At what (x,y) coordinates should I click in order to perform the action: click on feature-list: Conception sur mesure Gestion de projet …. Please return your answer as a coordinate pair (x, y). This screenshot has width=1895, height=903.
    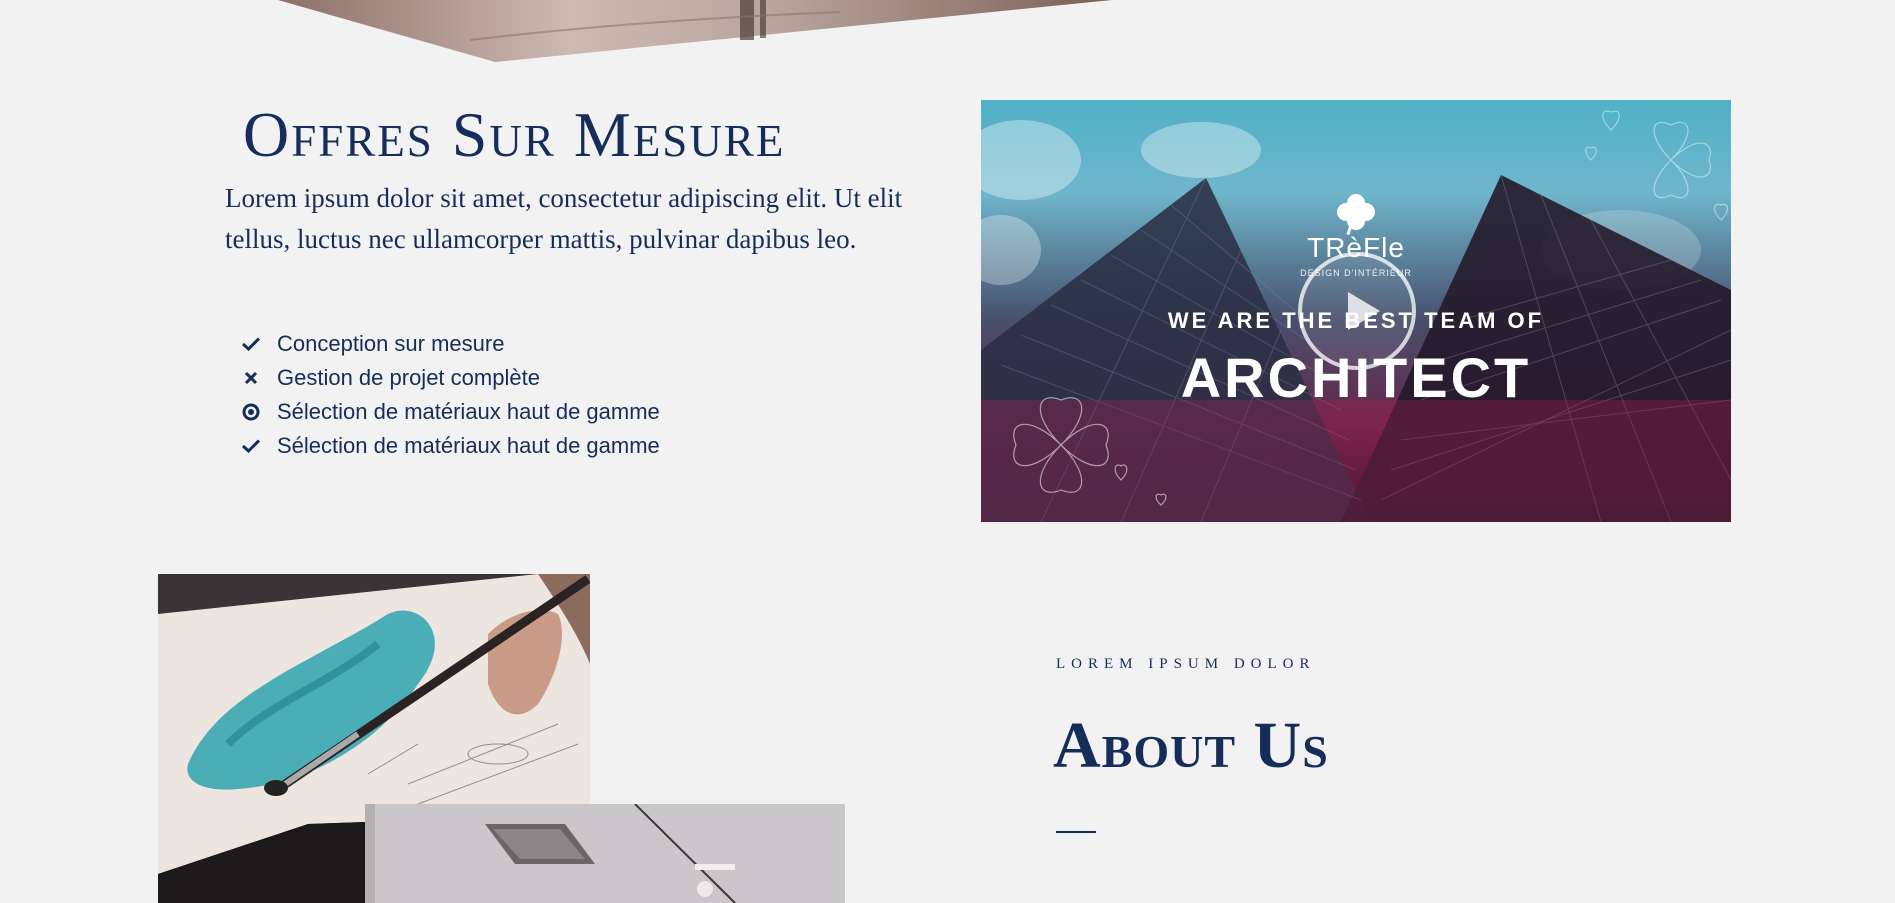
    Looking at the image, I should click on (450, 395).